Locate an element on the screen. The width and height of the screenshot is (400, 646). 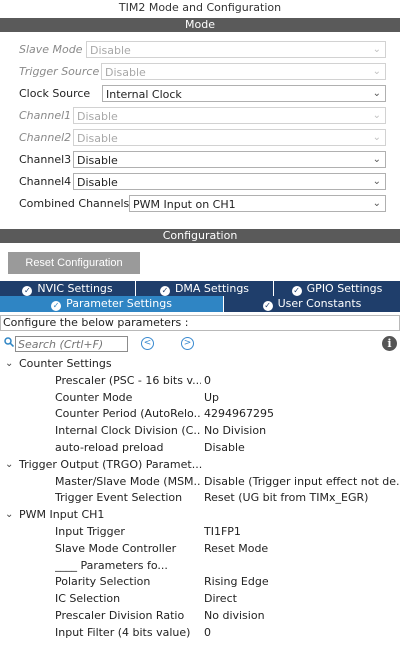
search-bar: < > i is located at coordinates (200, 344).